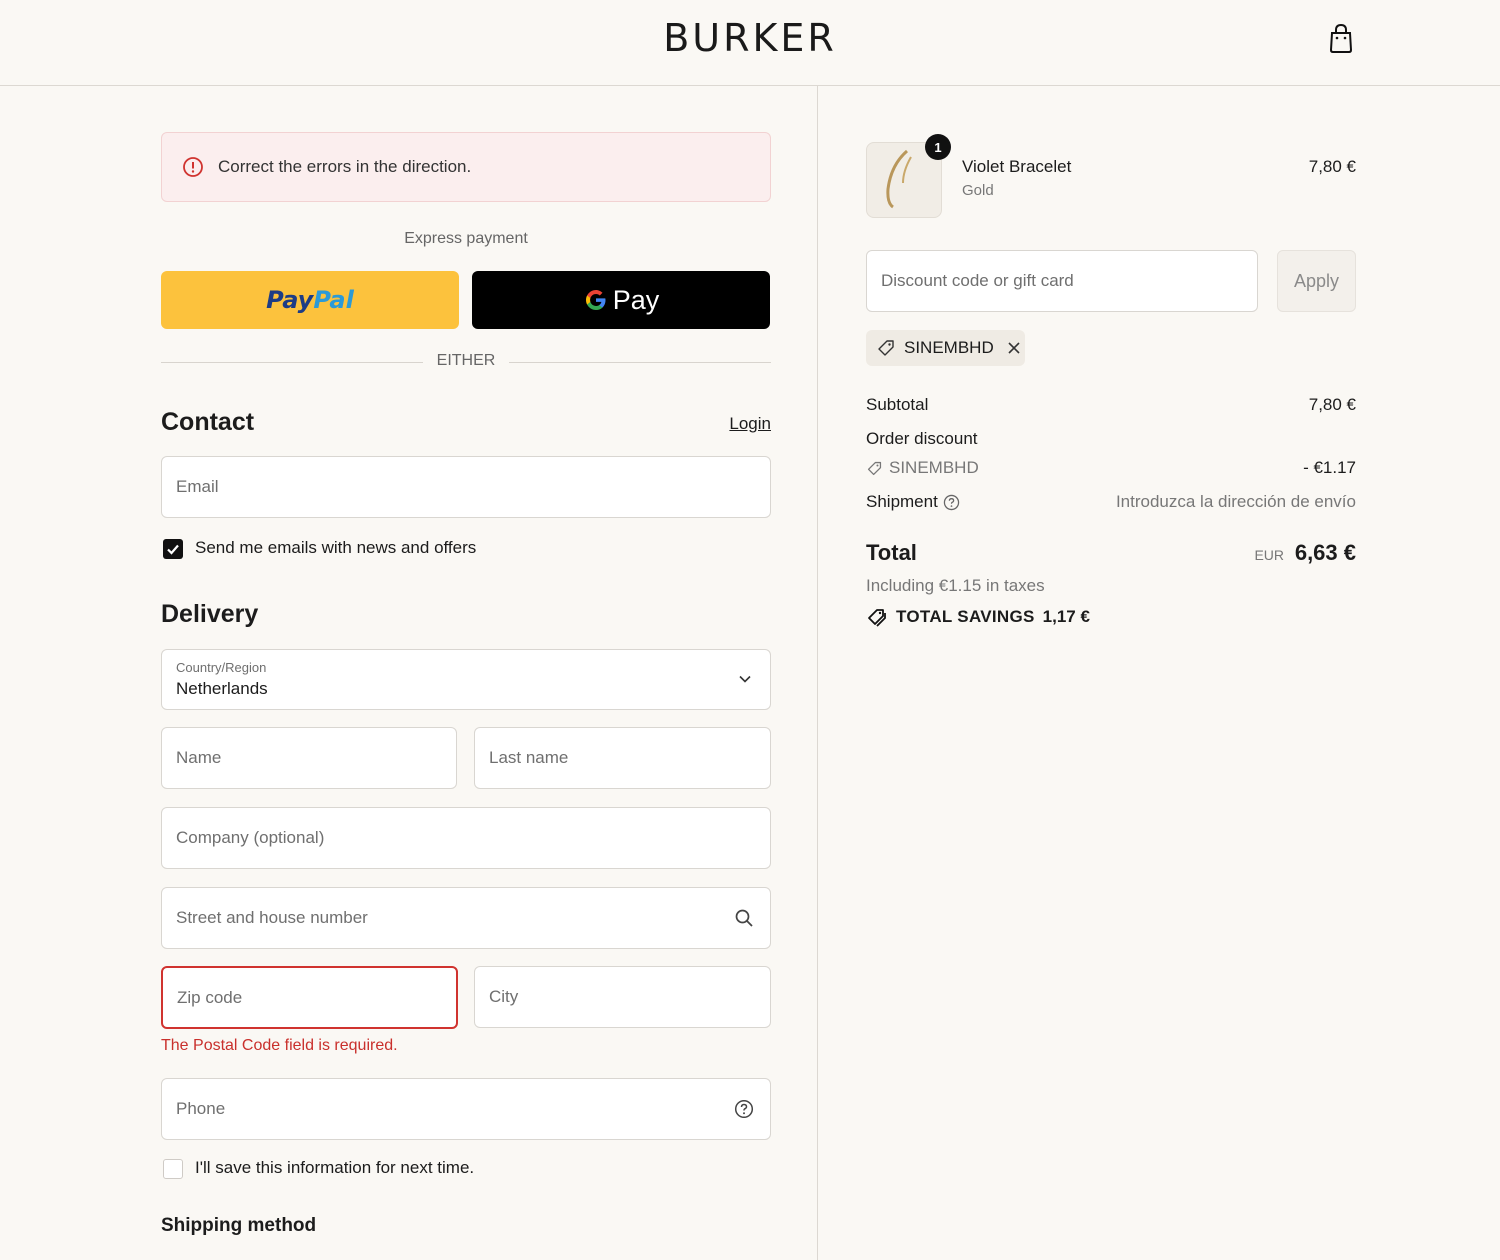 This screenshot has width=1500, height=1260. I want to click on paypal-logo: PayPal, so click(310, 300).